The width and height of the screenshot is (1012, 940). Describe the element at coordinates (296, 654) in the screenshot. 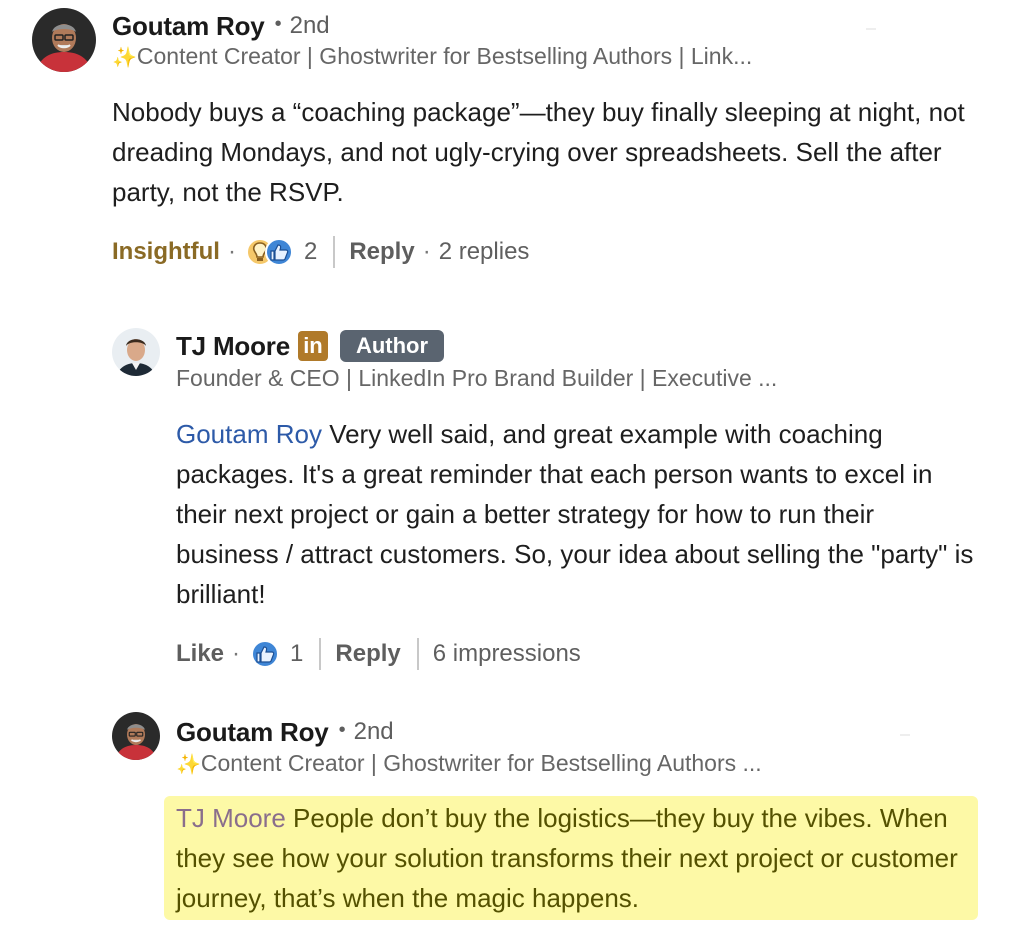

I see `reaction-count: 1` at that location.